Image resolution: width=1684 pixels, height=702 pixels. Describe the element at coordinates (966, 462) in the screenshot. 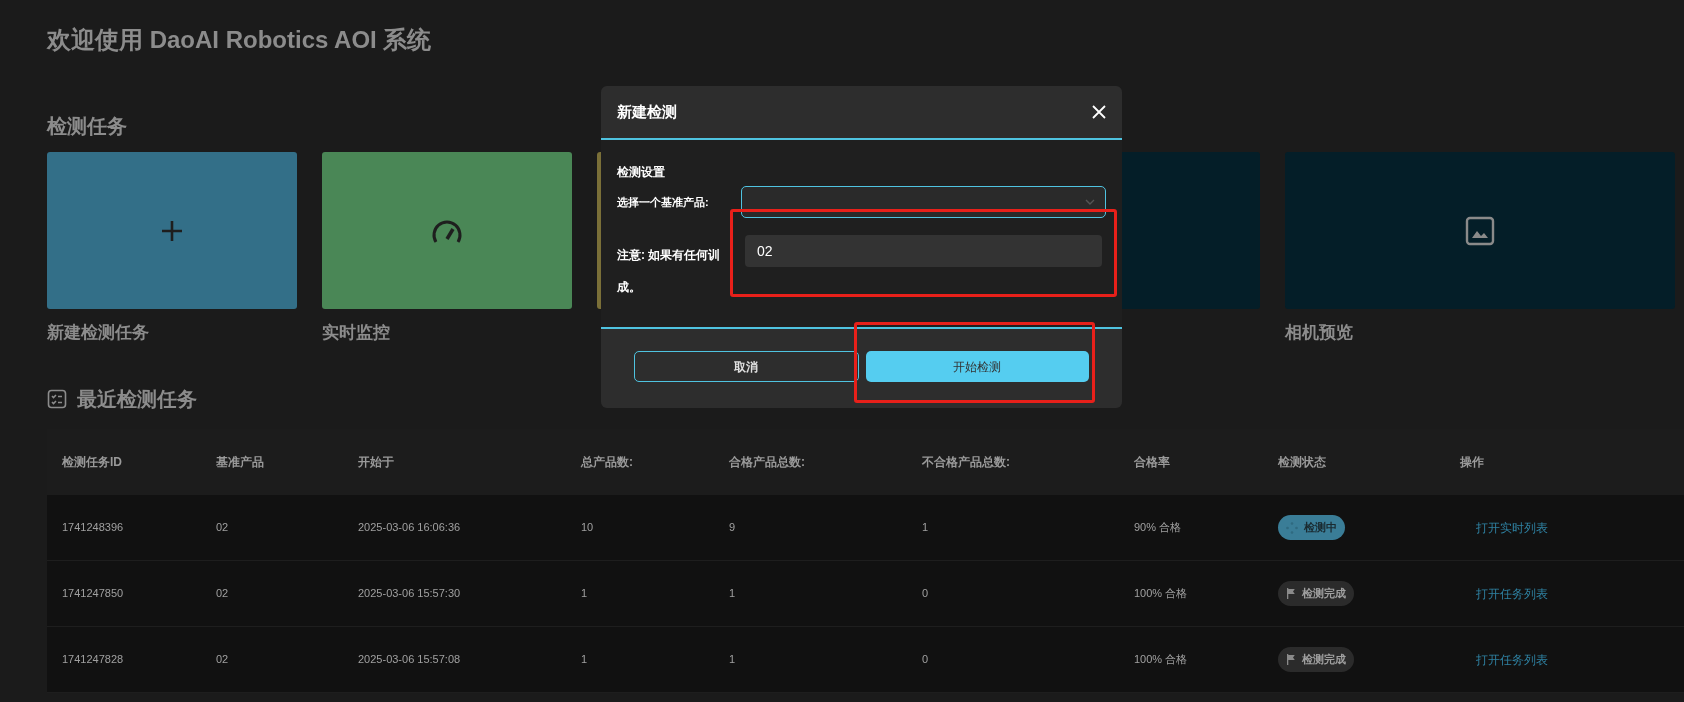

I see `column-header: 不合格产品总数:` at that location.